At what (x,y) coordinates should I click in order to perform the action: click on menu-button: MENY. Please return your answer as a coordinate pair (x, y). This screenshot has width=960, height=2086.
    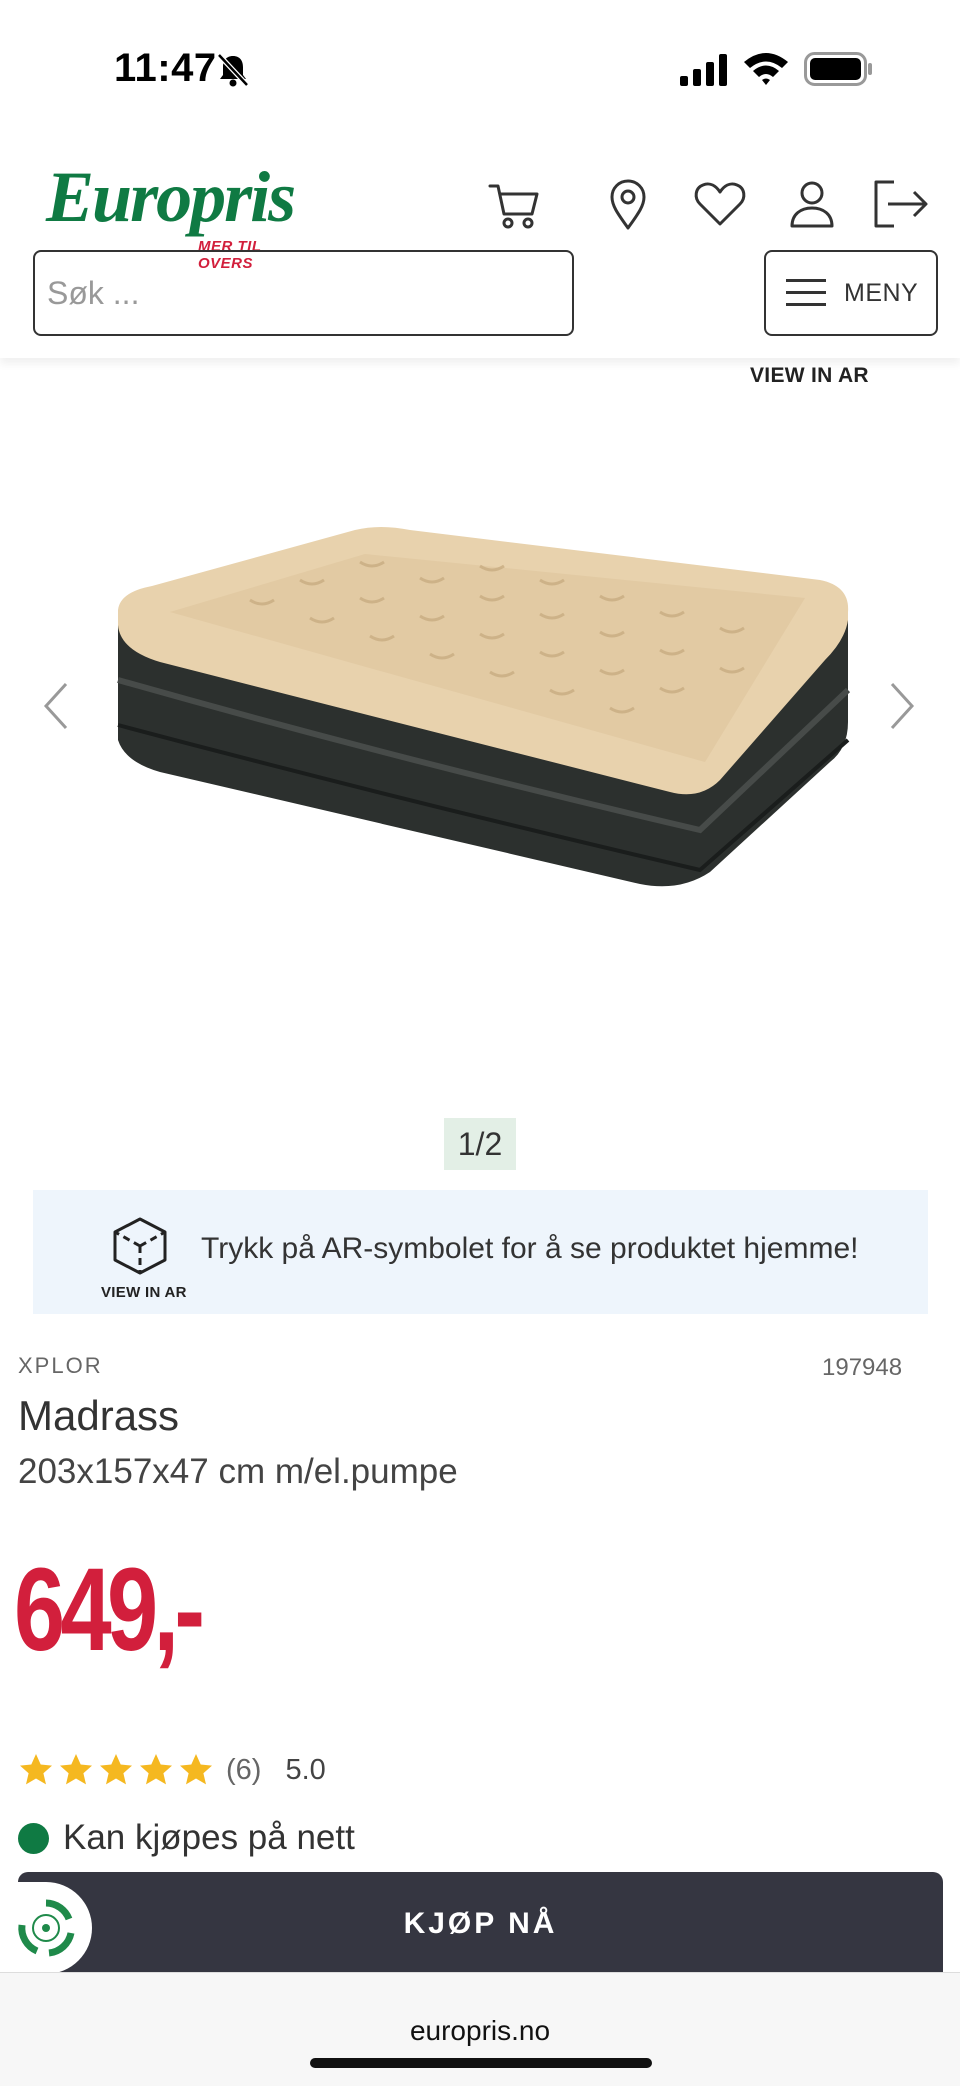
    Looking at the image, I should click on (851, 293).